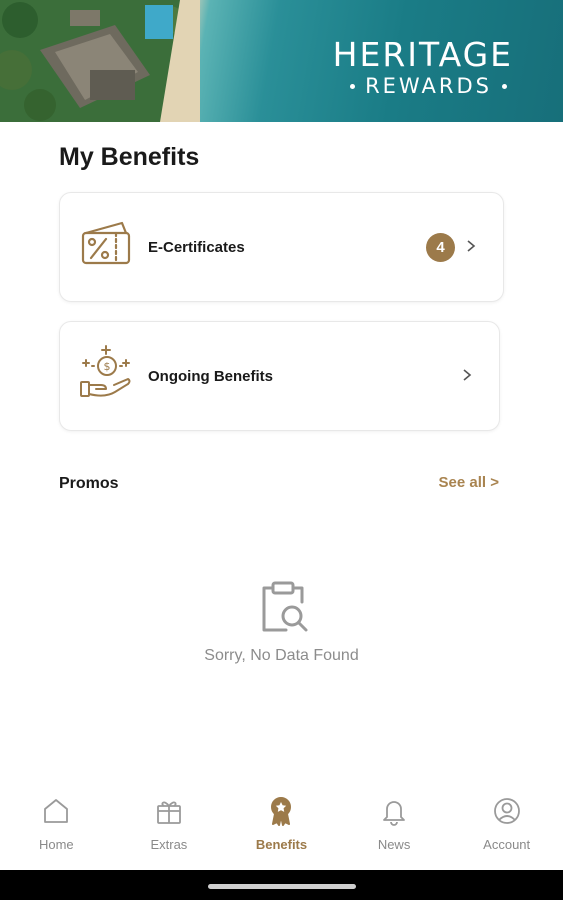  Describe the element at coordinates (279, 376) in the screenshot. I see `ongoing-benefits-card: $ Ongoing Benefits` at that location.